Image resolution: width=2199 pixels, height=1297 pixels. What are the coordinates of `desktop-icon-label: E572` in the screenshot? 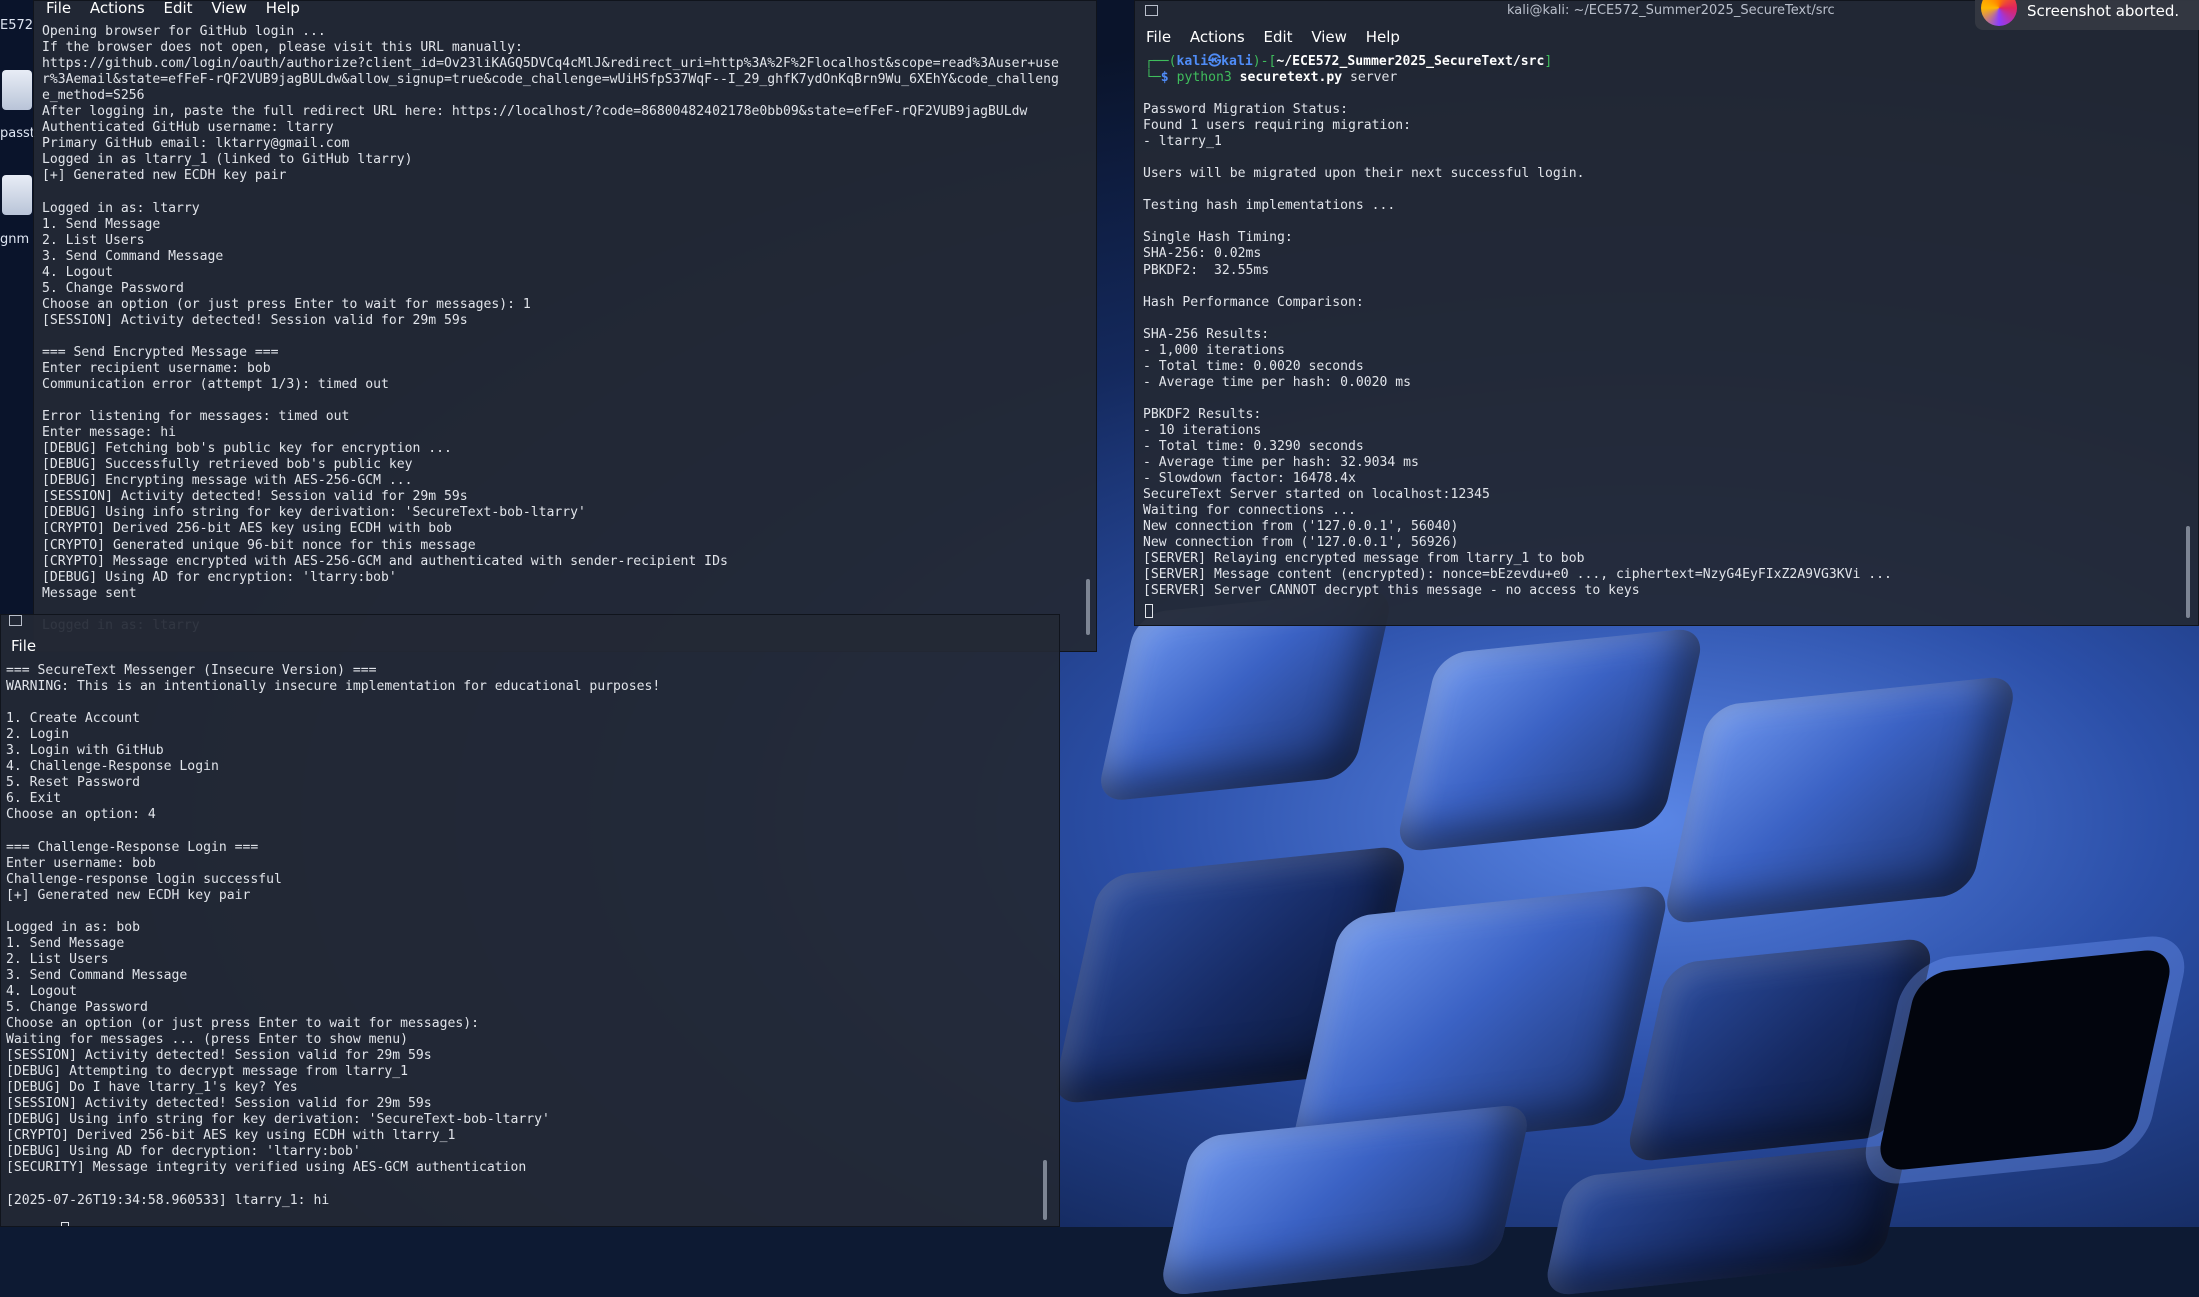 It's located at (17, 25).